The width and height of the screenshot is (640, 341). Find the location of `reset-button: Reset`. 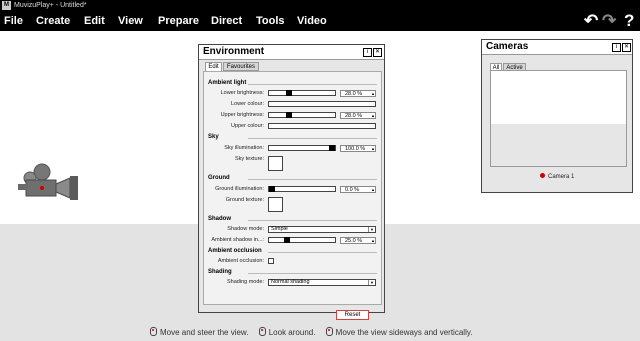

reset-button: Reset is located at coordinates (352, 315).